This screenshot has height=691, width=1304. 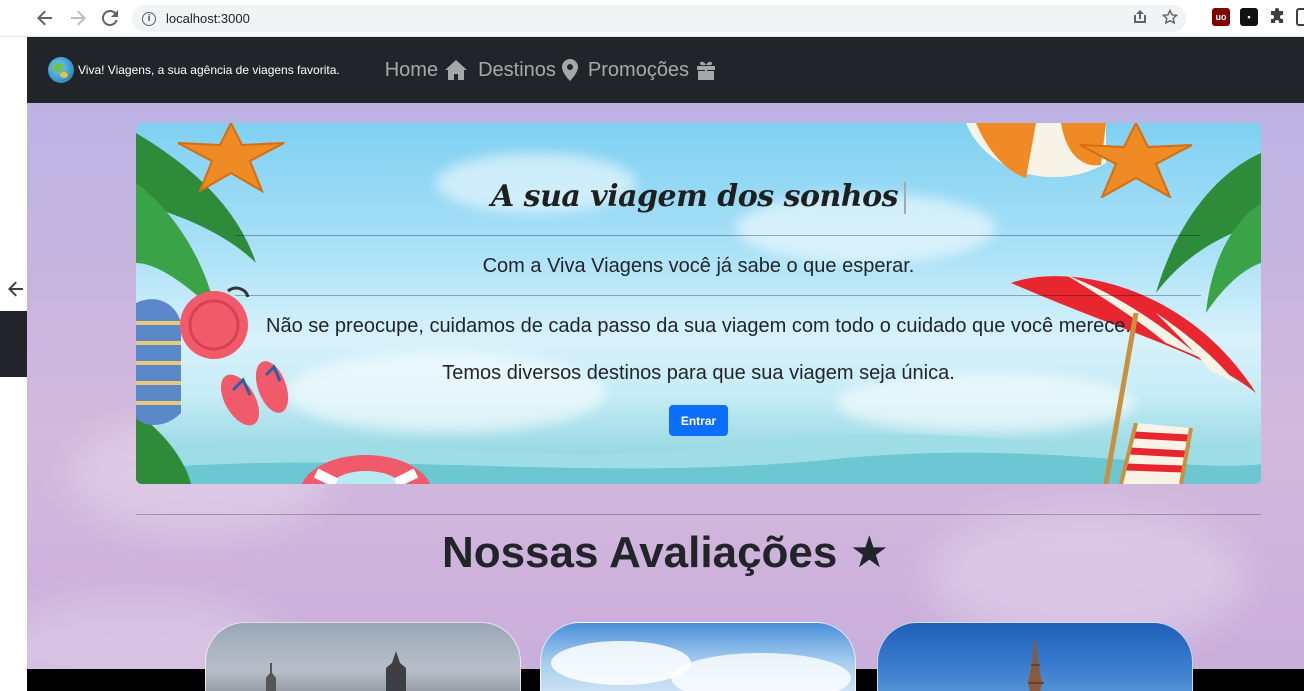 I want to click on nav-destinos-label: Destinos, so click(x=517, y=69).